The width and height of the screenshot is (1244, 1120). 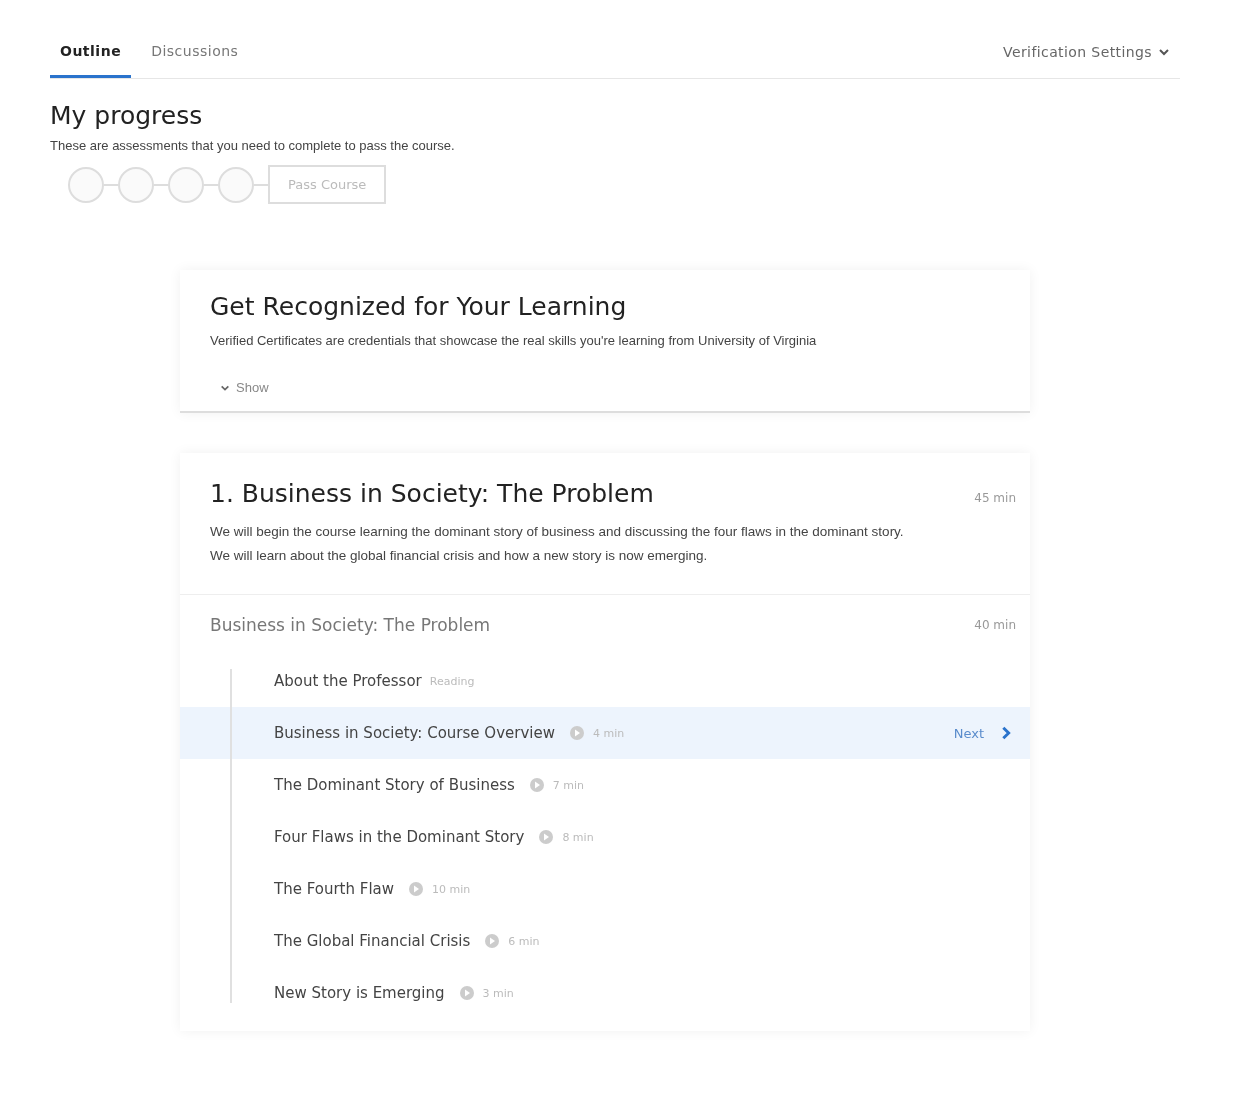 I want to click on lesson-item-row: The Global Financial Crisis 6 min, so click(x=605, y=941).